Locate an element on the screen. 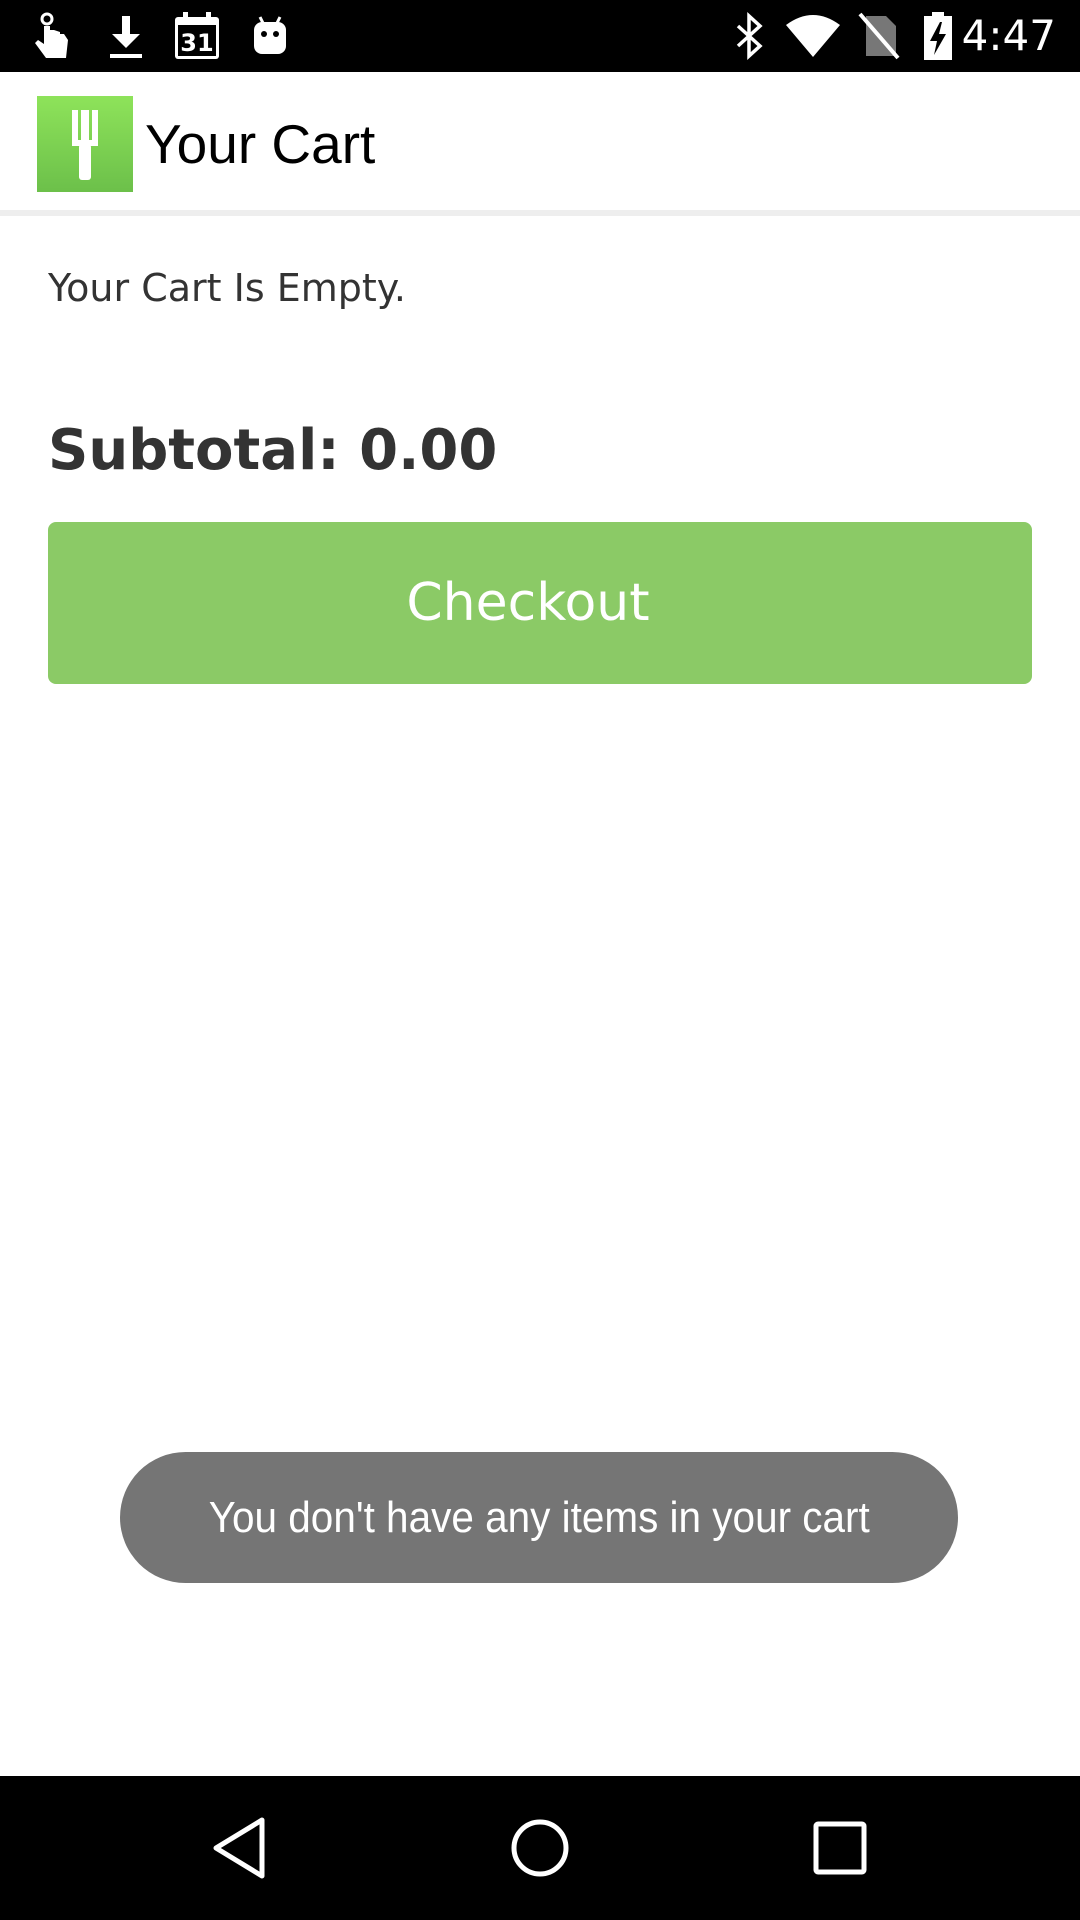 The width and height of the screenshot is (1080, 1920). toast-message: You don't have any items in your cart is located at coordinates (539, 1517).